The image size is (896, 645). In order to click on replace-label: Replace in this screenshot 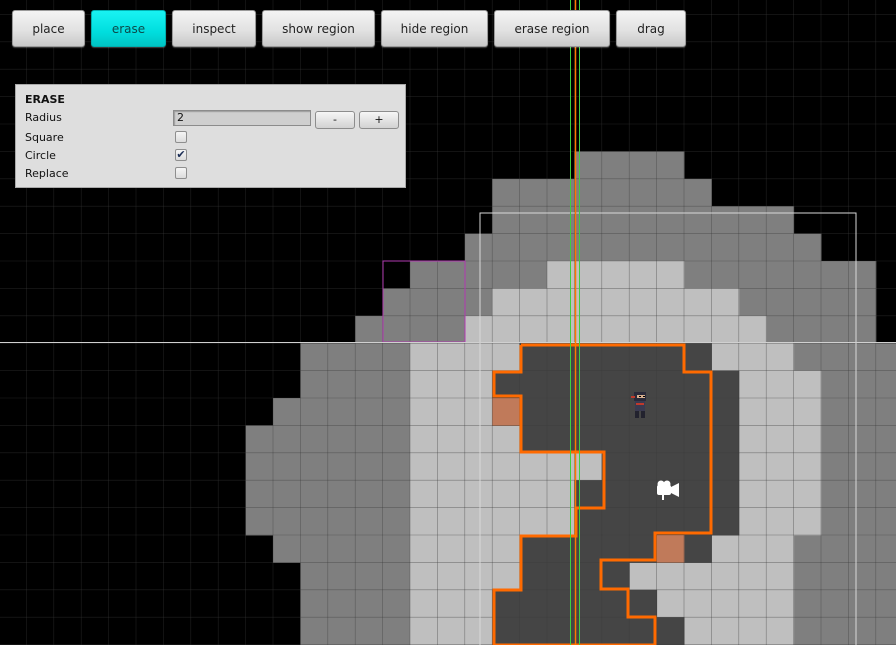, I will do `click(47, 173)`.